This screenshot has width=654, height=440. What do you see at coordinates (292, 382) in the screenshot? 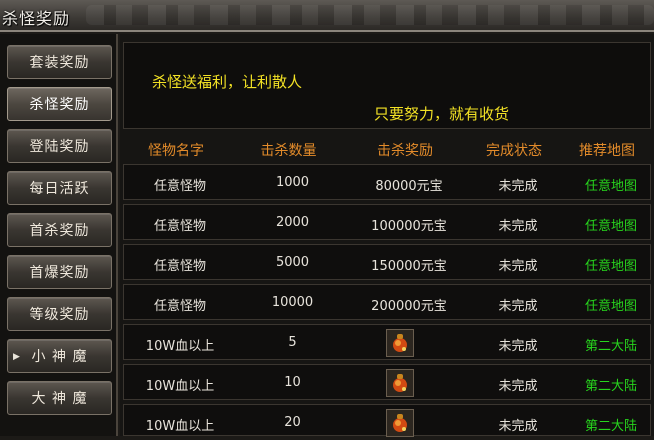
I see `kill-count: 10` at bounding box center [292, 382].